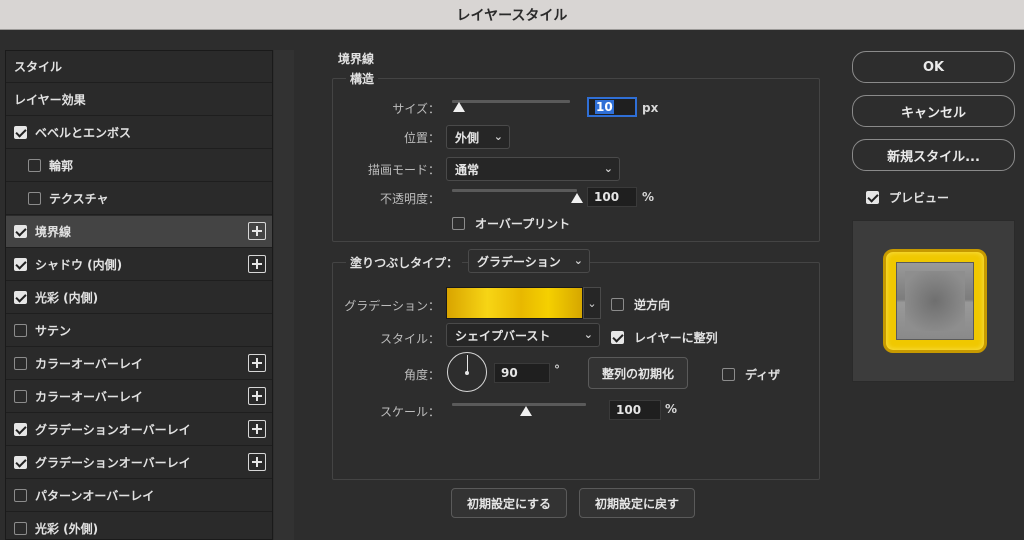 This screenshot has height=540, width=1024. I want to click on dither-label: ディザ, so click(763, 375).